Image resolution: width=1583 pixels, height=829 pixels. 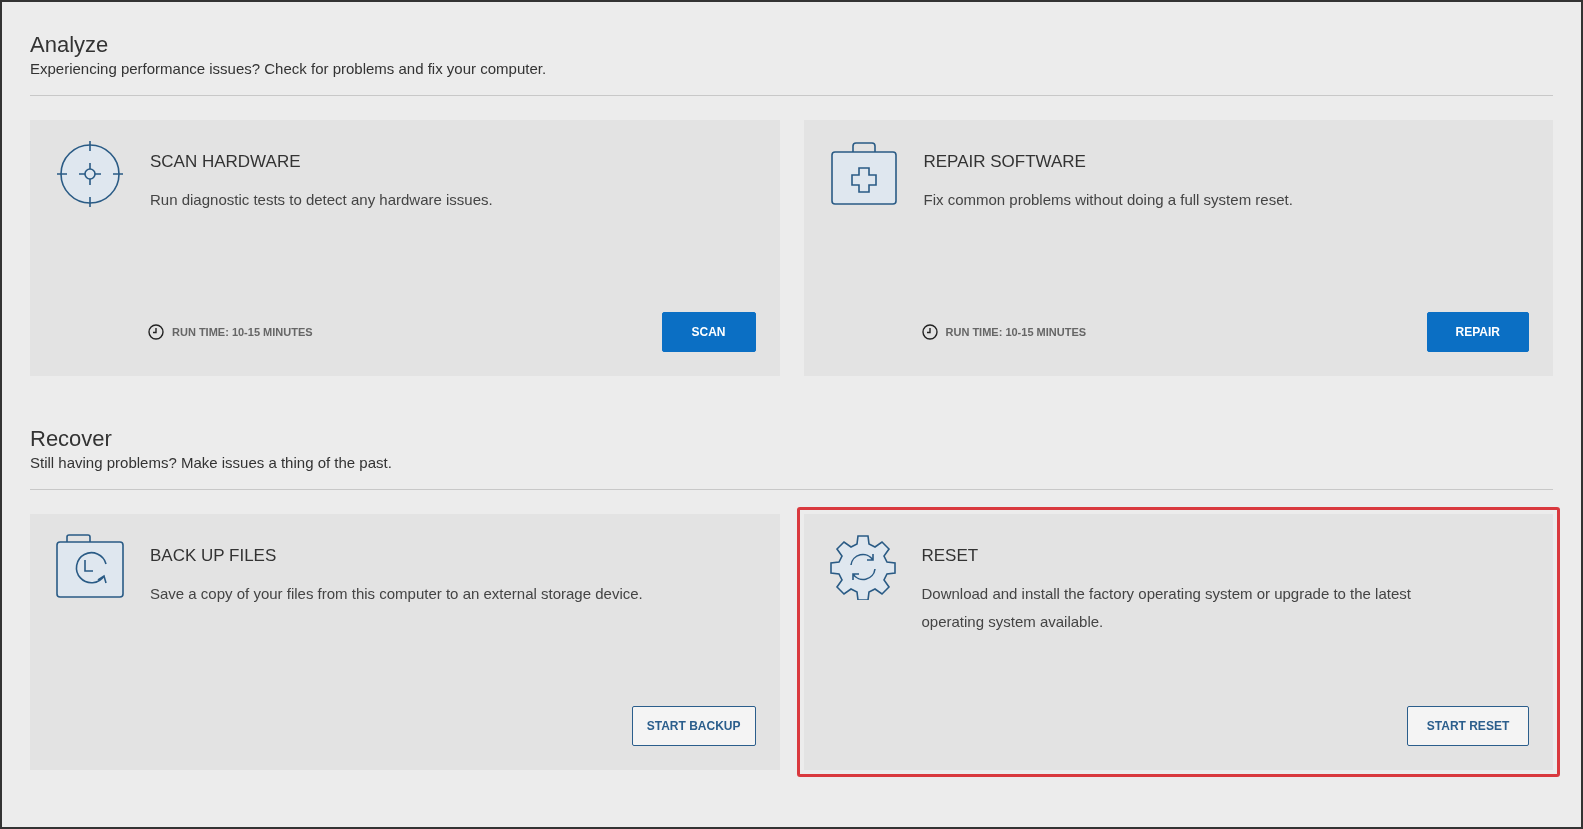 What do you see at coordinates (90, 174) in the screenshot?
I see `crosshair-icon` at bounding box center [90, 174].